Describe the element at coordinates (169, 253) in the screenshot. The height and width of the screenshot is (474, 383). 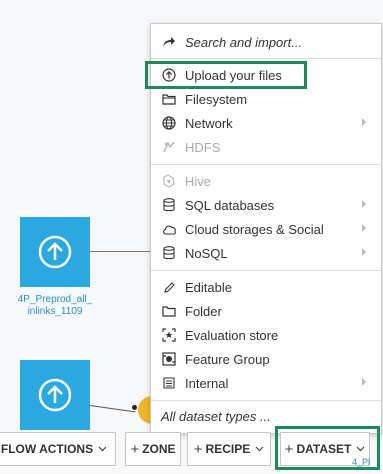
I see `nosql-database-icon` at that location.